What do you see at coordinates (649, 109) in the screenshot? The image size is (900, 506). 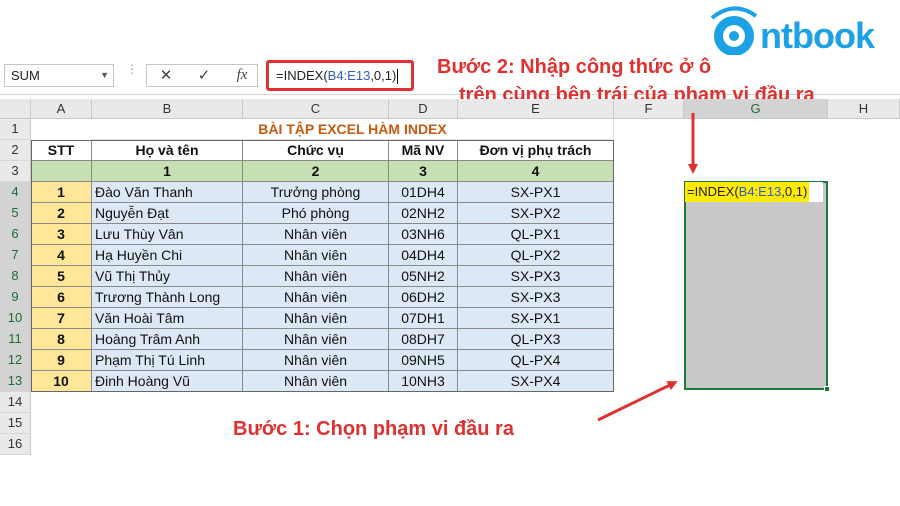 I see `column-header-f: F` at bounding box center [649, 109].